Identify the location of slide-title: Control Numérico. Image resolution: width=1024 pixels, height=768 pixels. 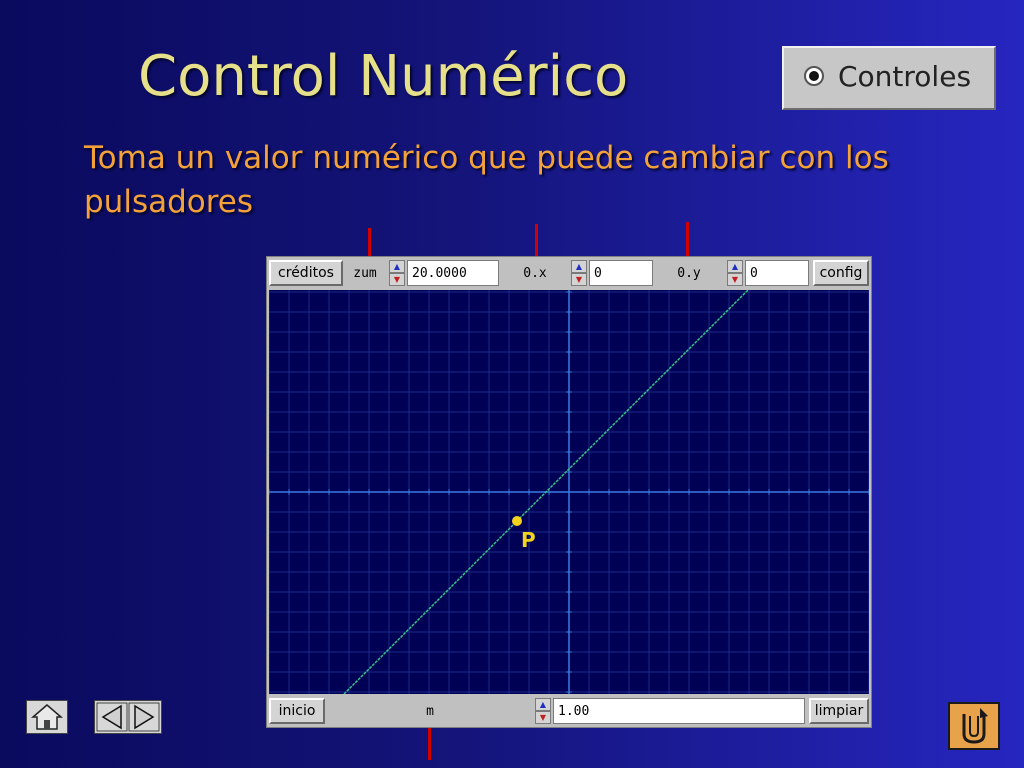
(383, 76).